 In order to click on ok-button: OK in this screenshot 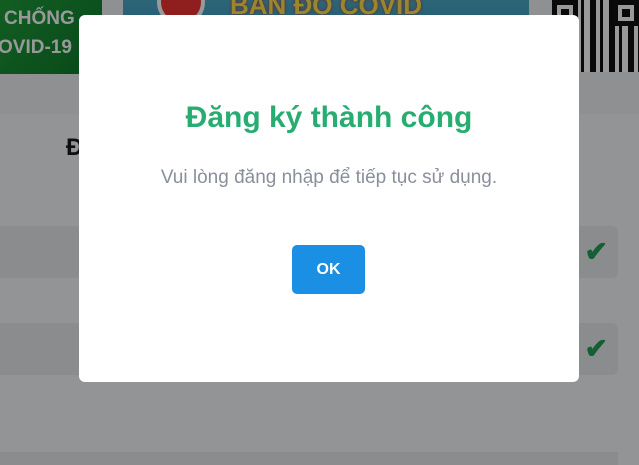, I will do `click(328, 269)`.